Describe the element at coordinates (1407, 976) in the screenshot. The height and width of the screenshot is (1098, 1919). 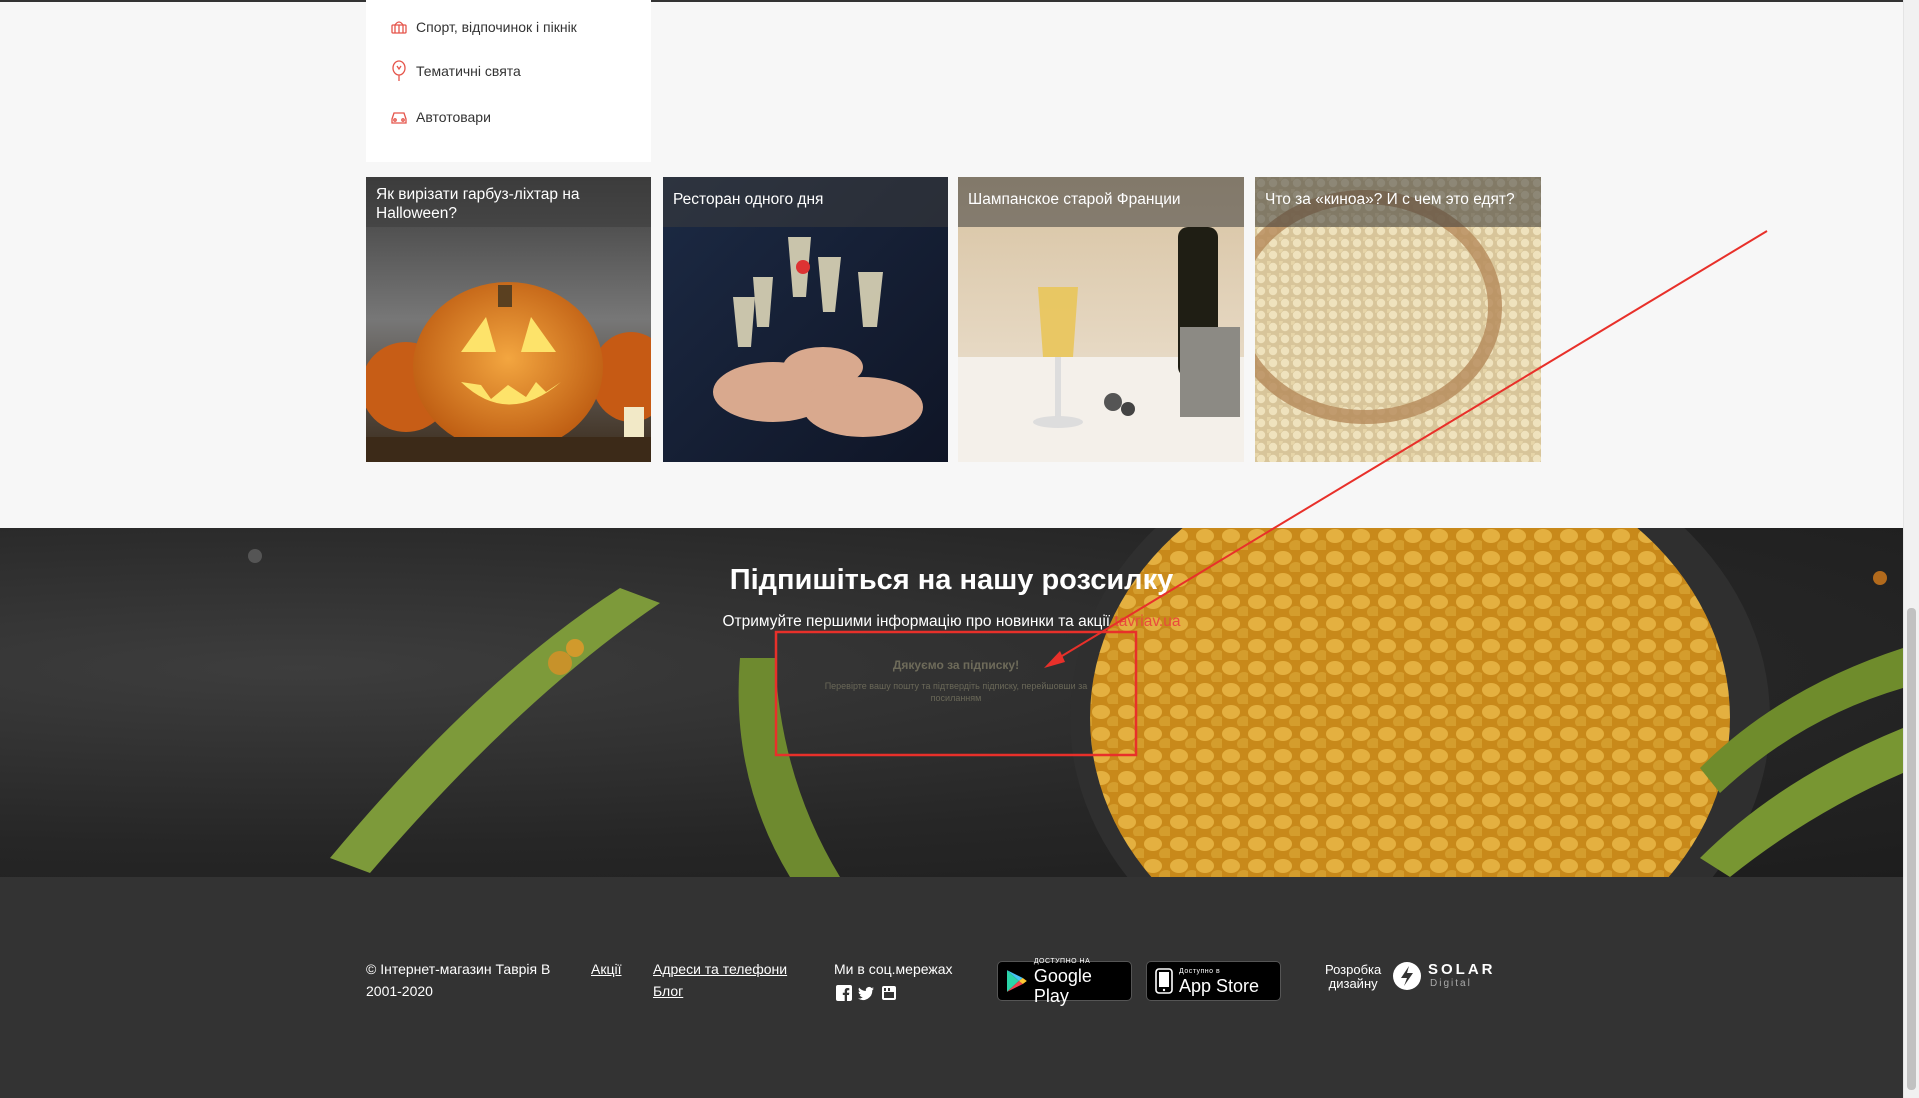
I see `solar-logo-icon` at that location.